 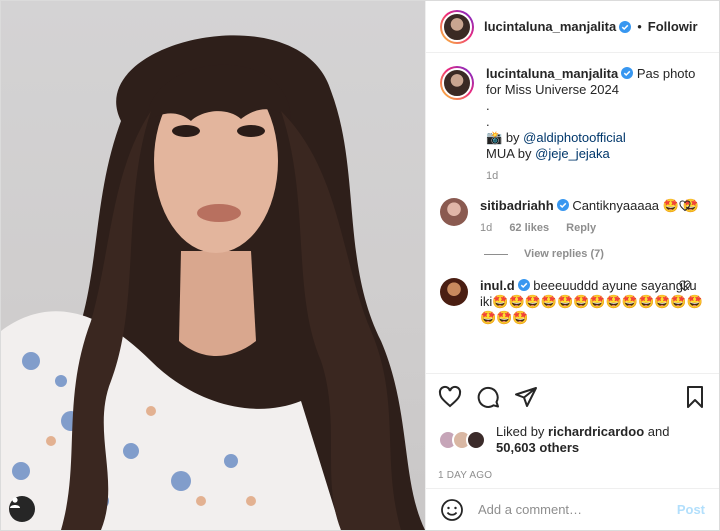 What do you see at coordinates (509, 153) in the screenshot?
I see `mua-label: MUA by` at bounding box center [509, 153].